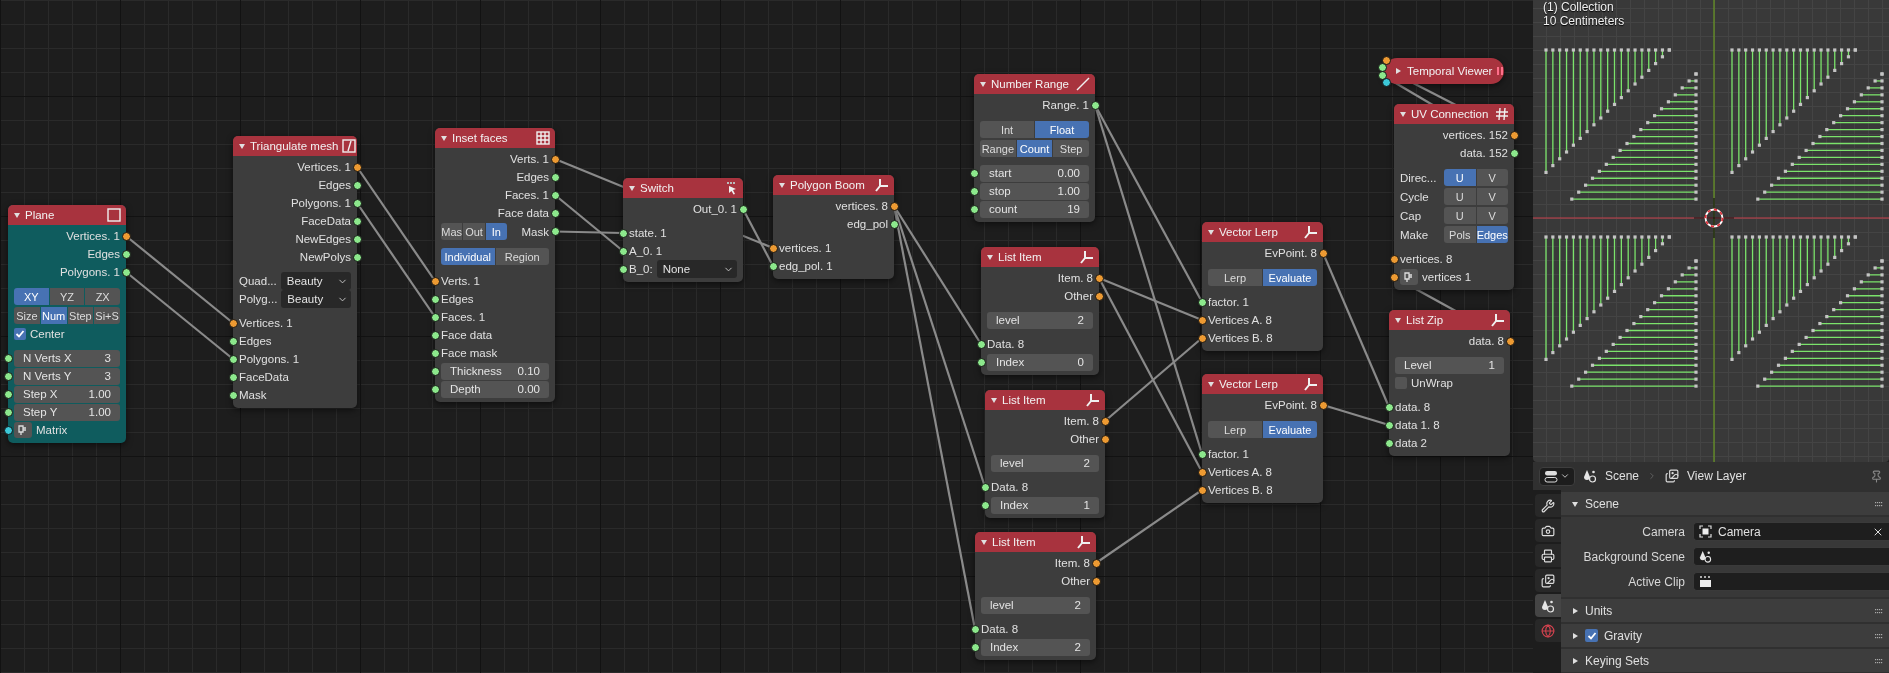  Describe the element at coordinates (495, 371) in the screenshot. I see `number-field: Thickness 0.10` at that location.